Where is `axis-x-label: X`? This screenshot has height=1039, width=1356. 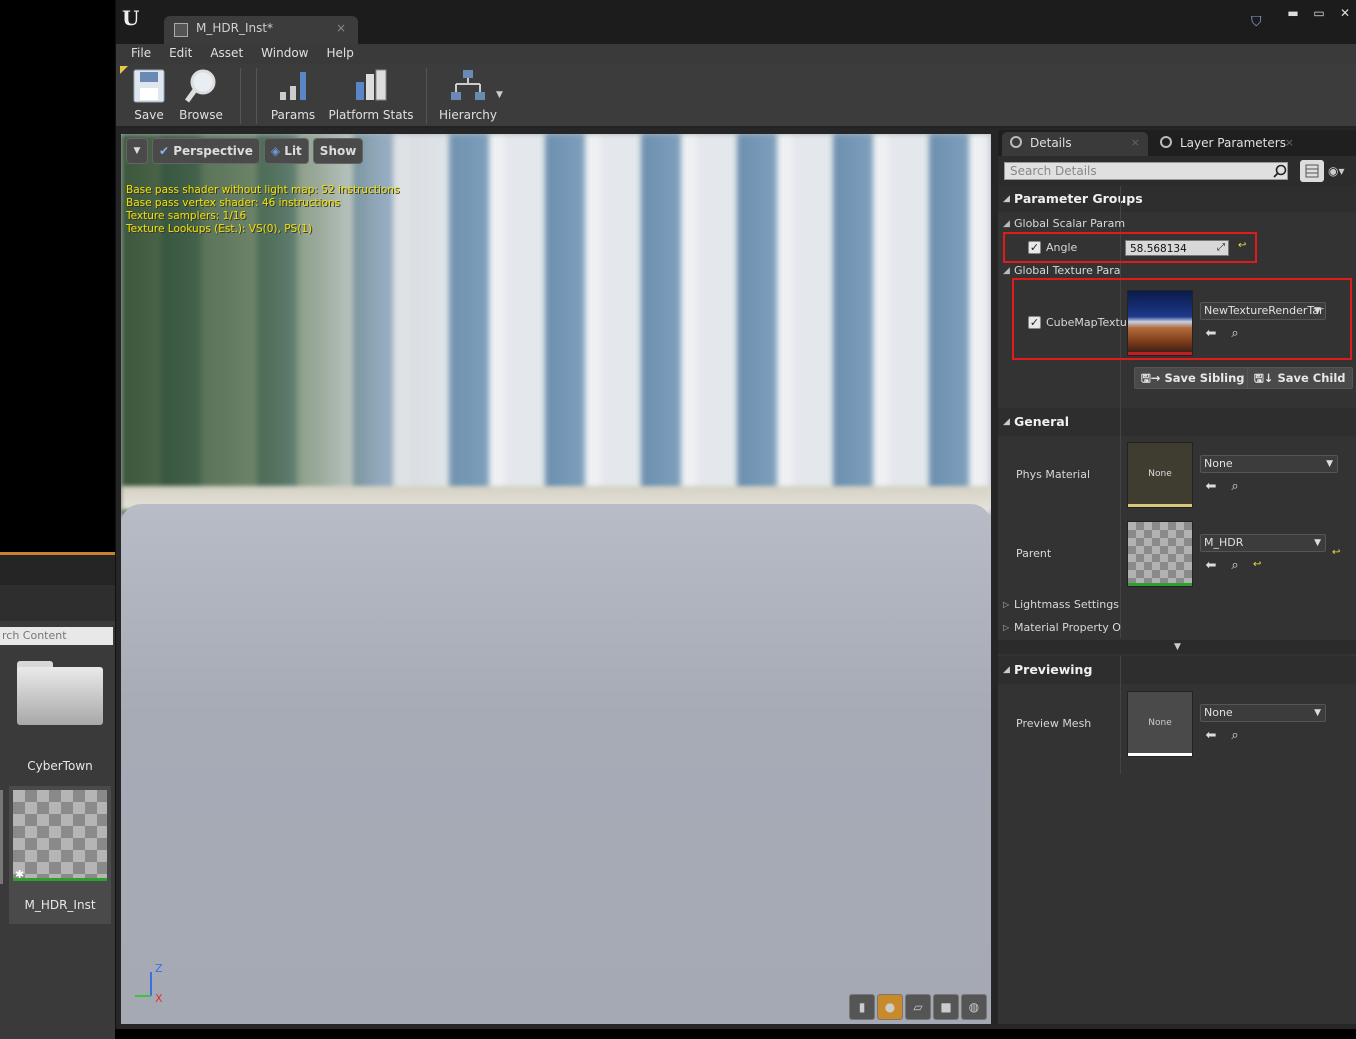
axis-x-label: X is located at coordinates (159, 998).